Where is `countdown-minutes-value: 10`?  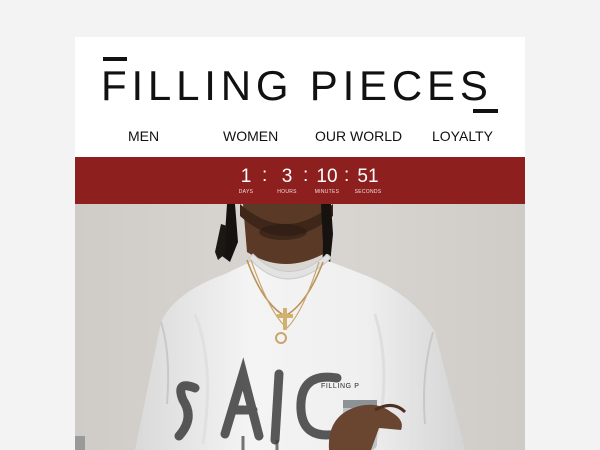 countdown-minutes-value: 10 is located at coordinates (327, 176).